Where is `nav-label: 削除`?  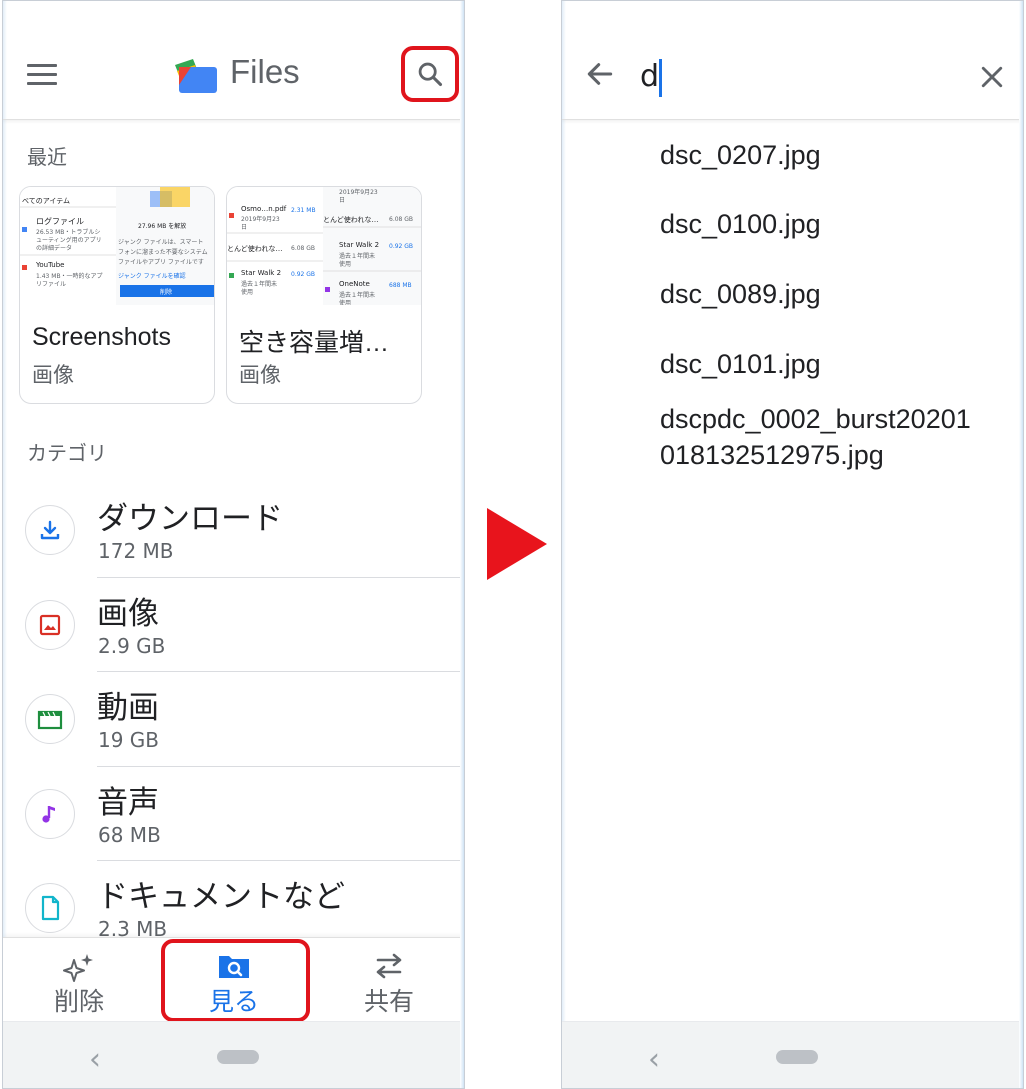
nav-label: 削除 is located at coordinates (78, 1001).